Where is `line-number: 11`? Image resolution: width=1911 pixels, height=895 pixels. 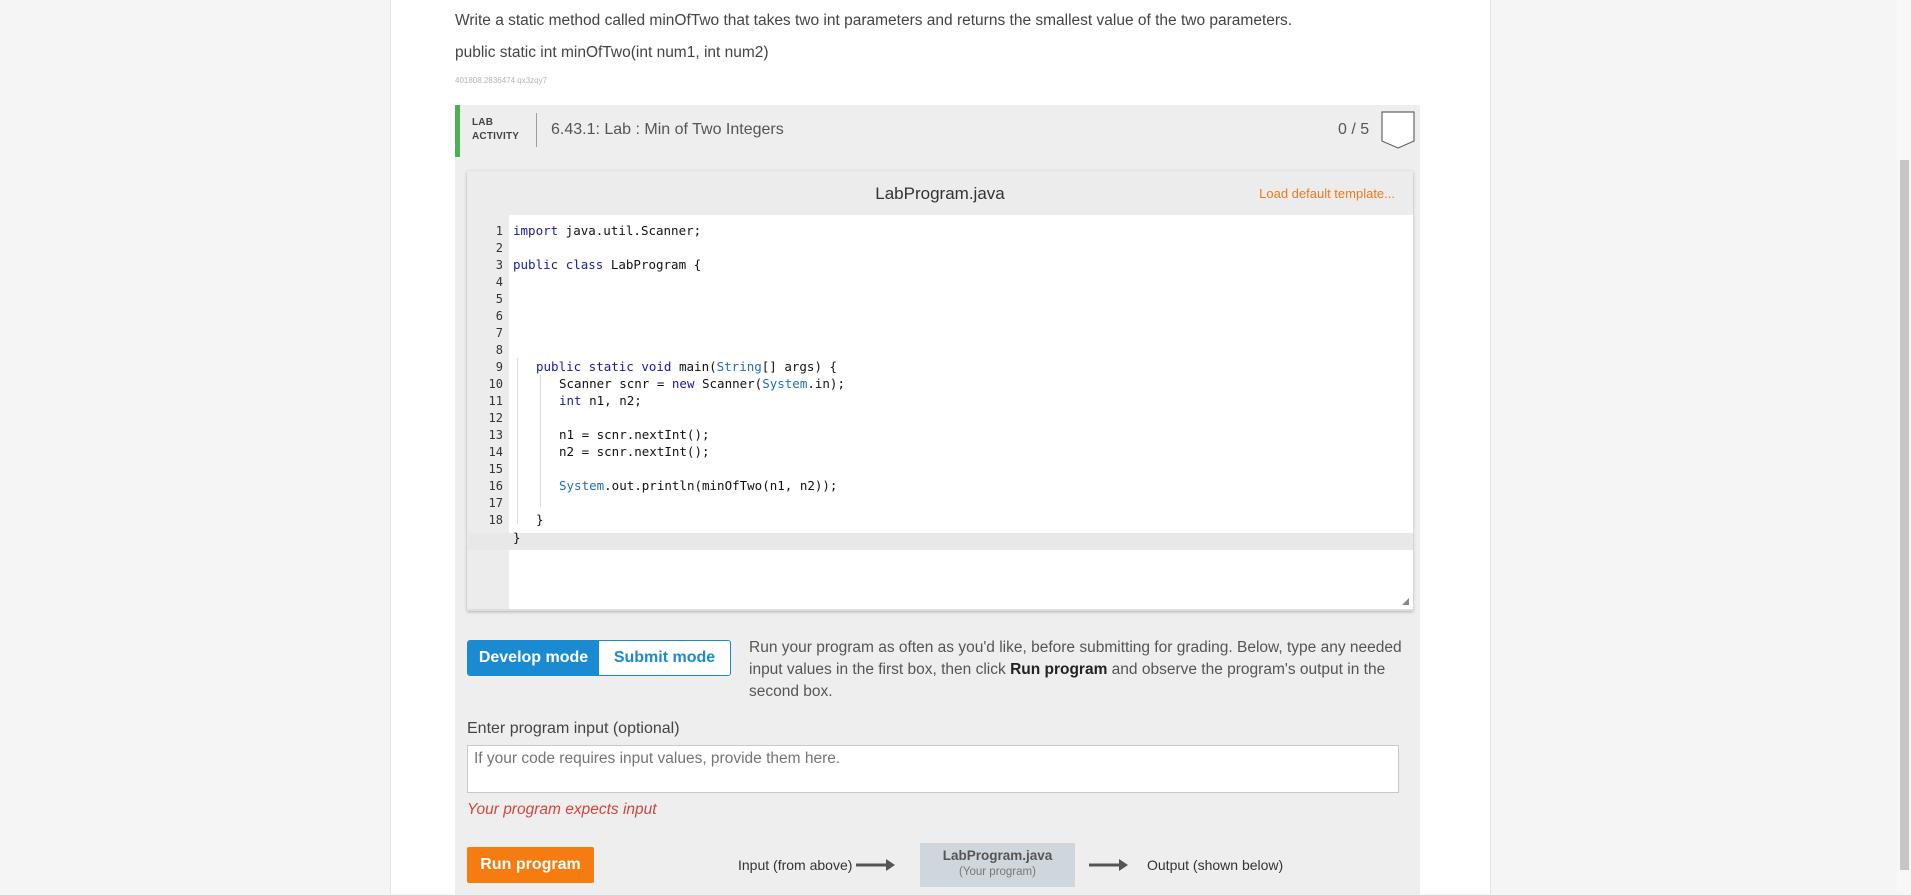
line-number: 11 is located at coordinates (495, 401).